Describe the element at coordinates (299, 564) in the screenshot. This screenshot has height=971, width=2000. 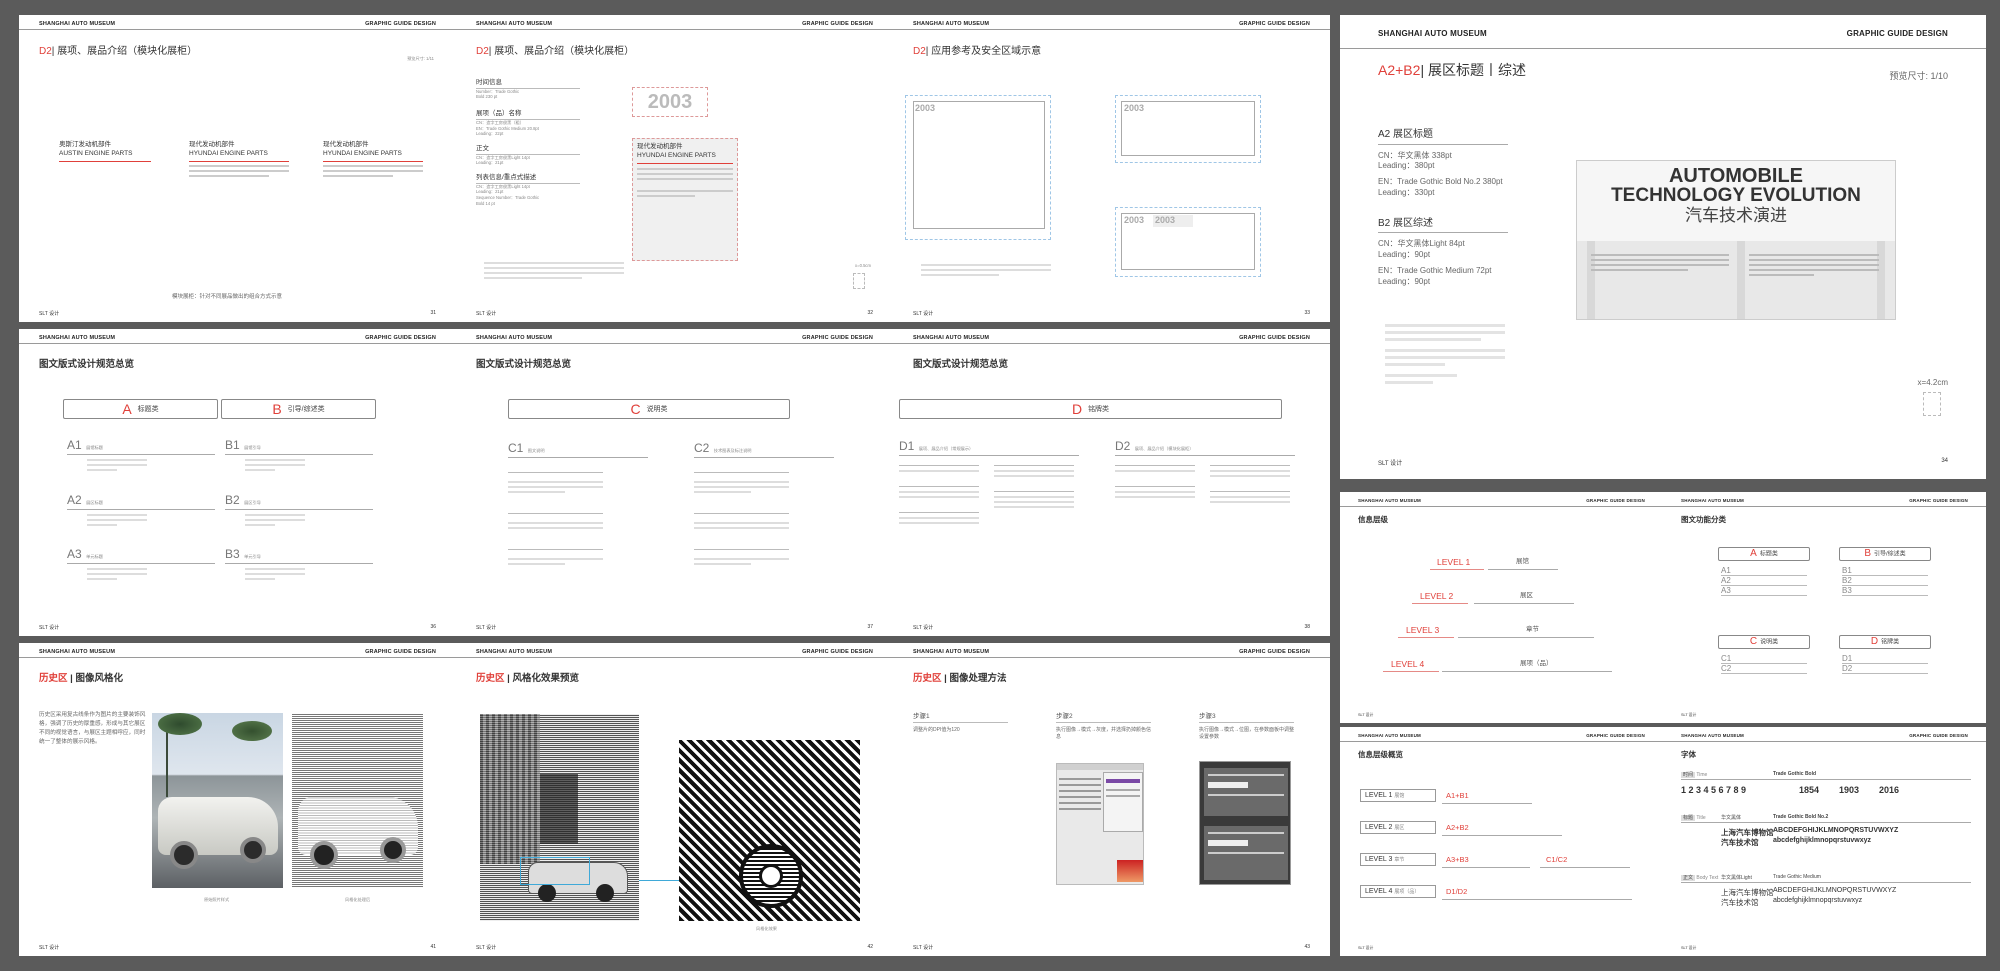
I see `spec-item: B3 单元引导` at that location.